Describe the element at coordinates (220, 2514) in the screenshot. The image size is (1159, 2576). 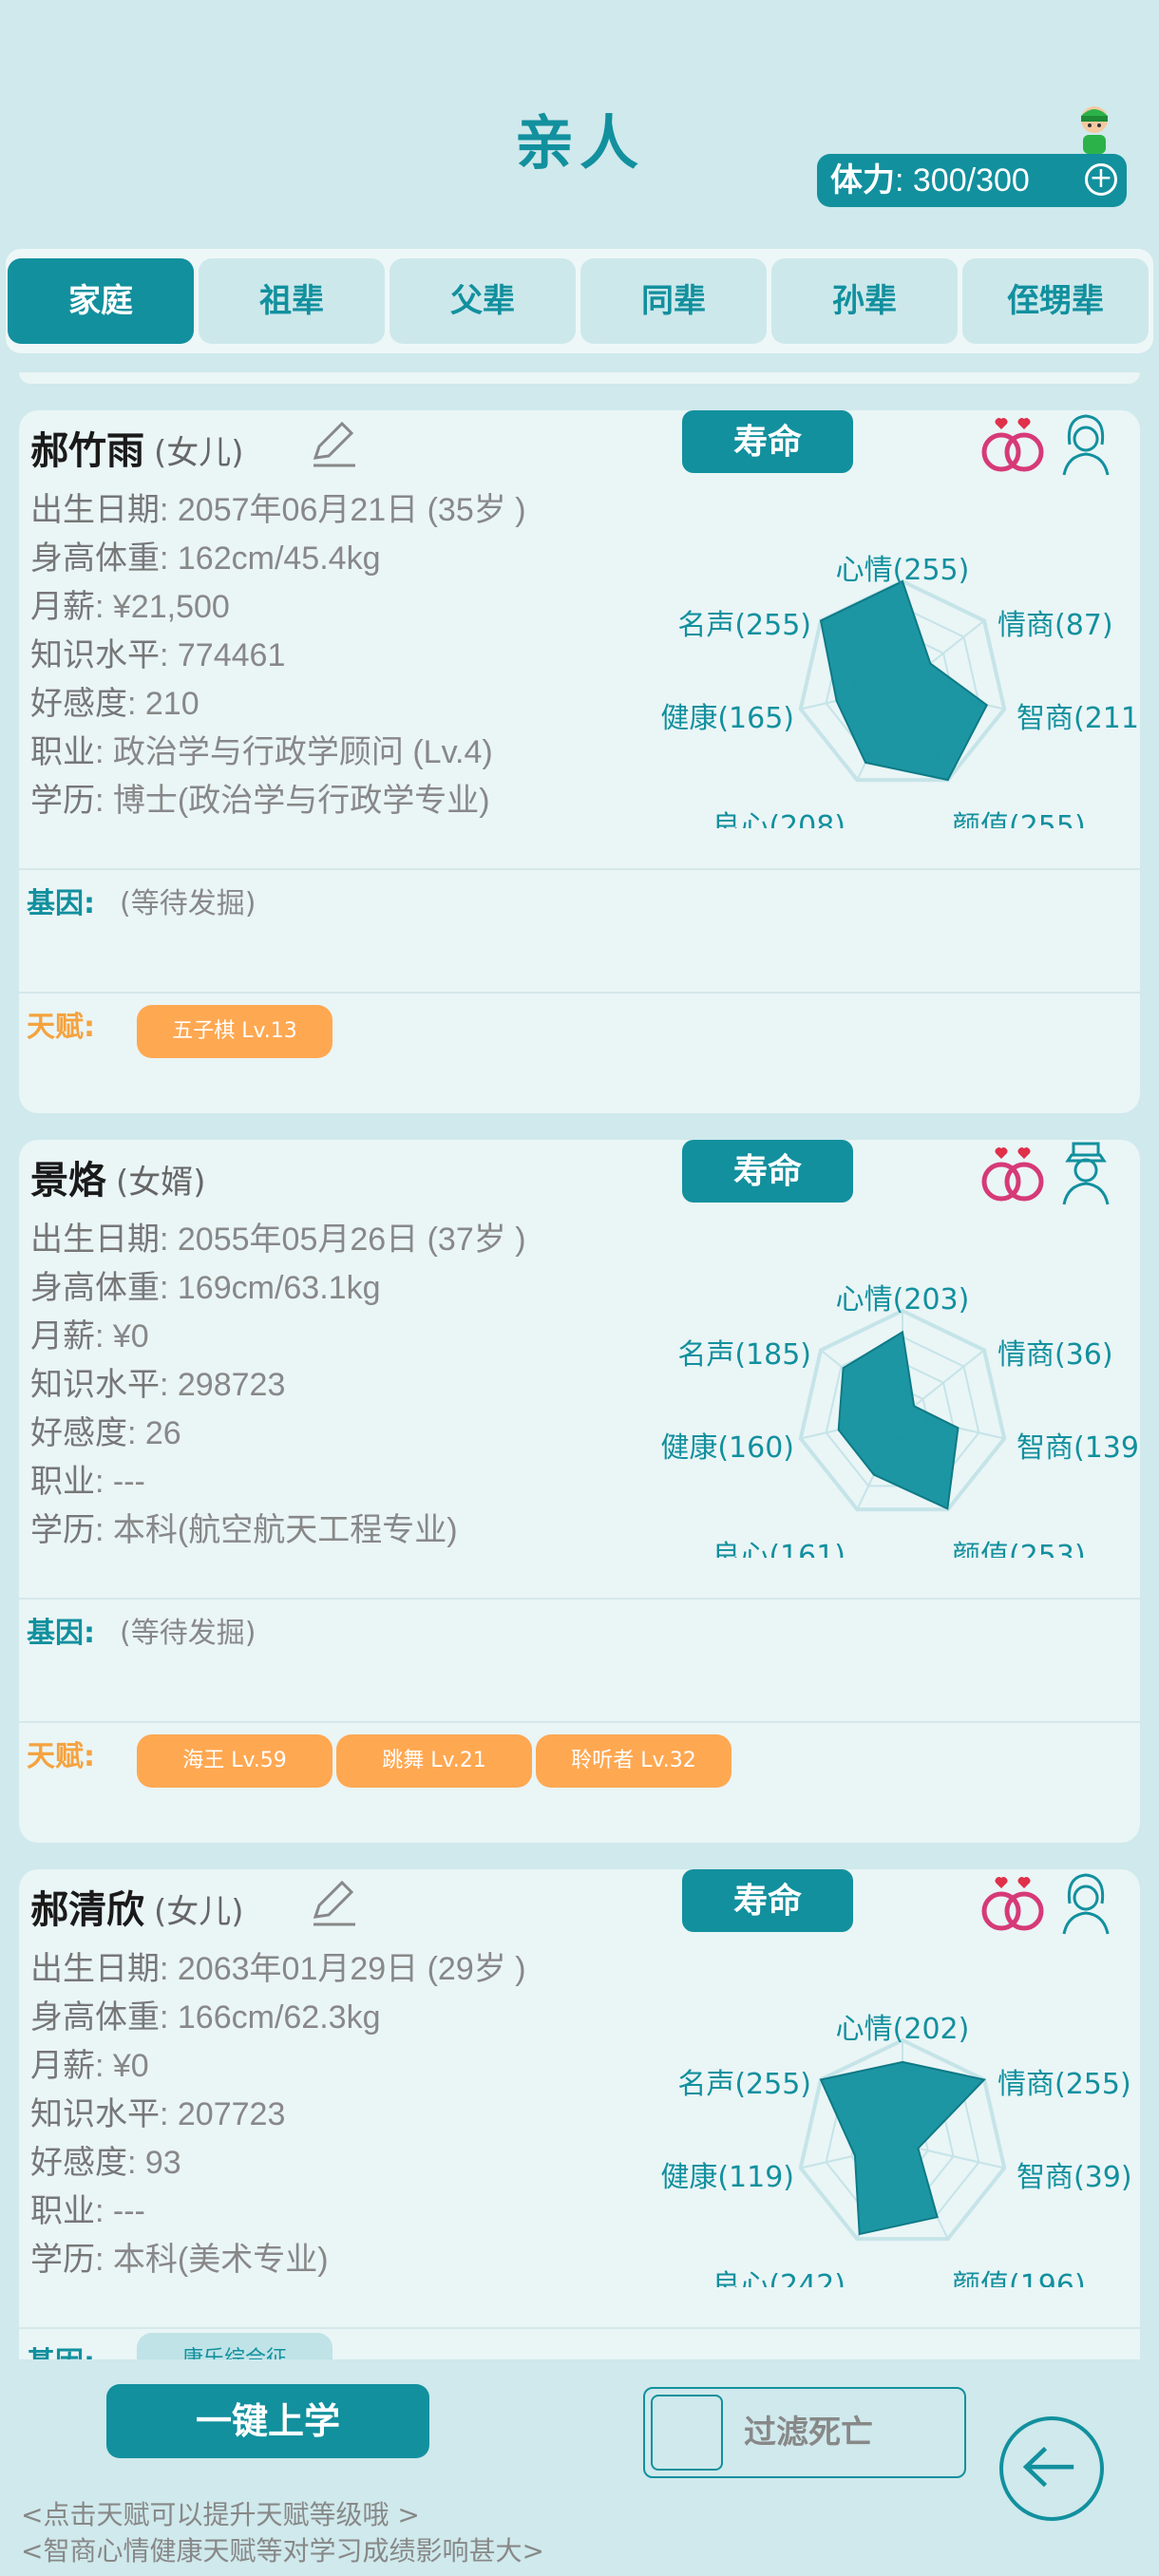
I see `hint-text: <点击天赋可以提升天赋等级哦 >` at that location.